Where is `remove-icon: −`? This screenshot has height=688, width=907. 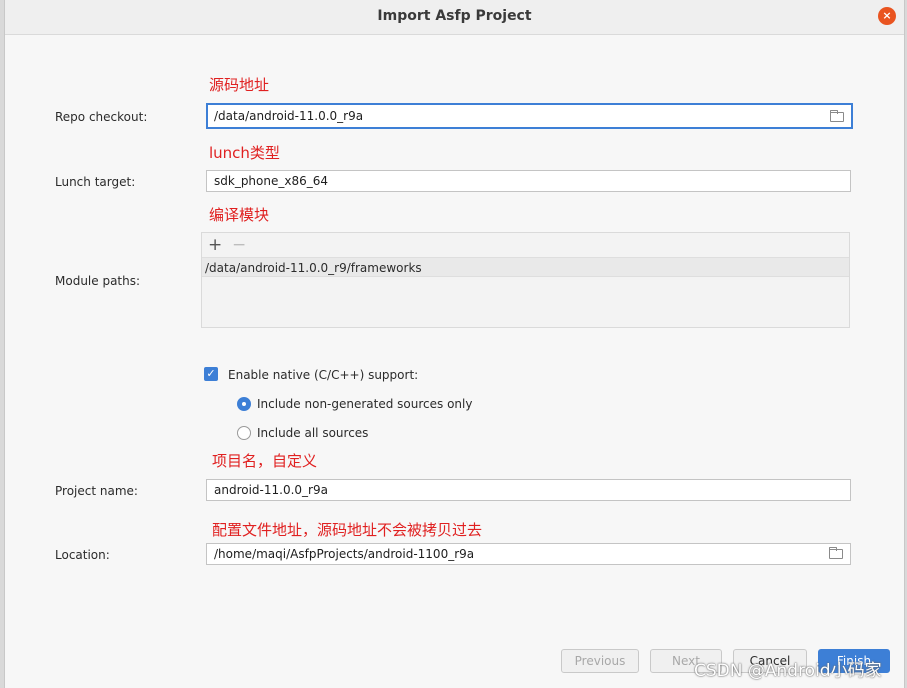
remove-icon: − is located at coordinates (239, 245).